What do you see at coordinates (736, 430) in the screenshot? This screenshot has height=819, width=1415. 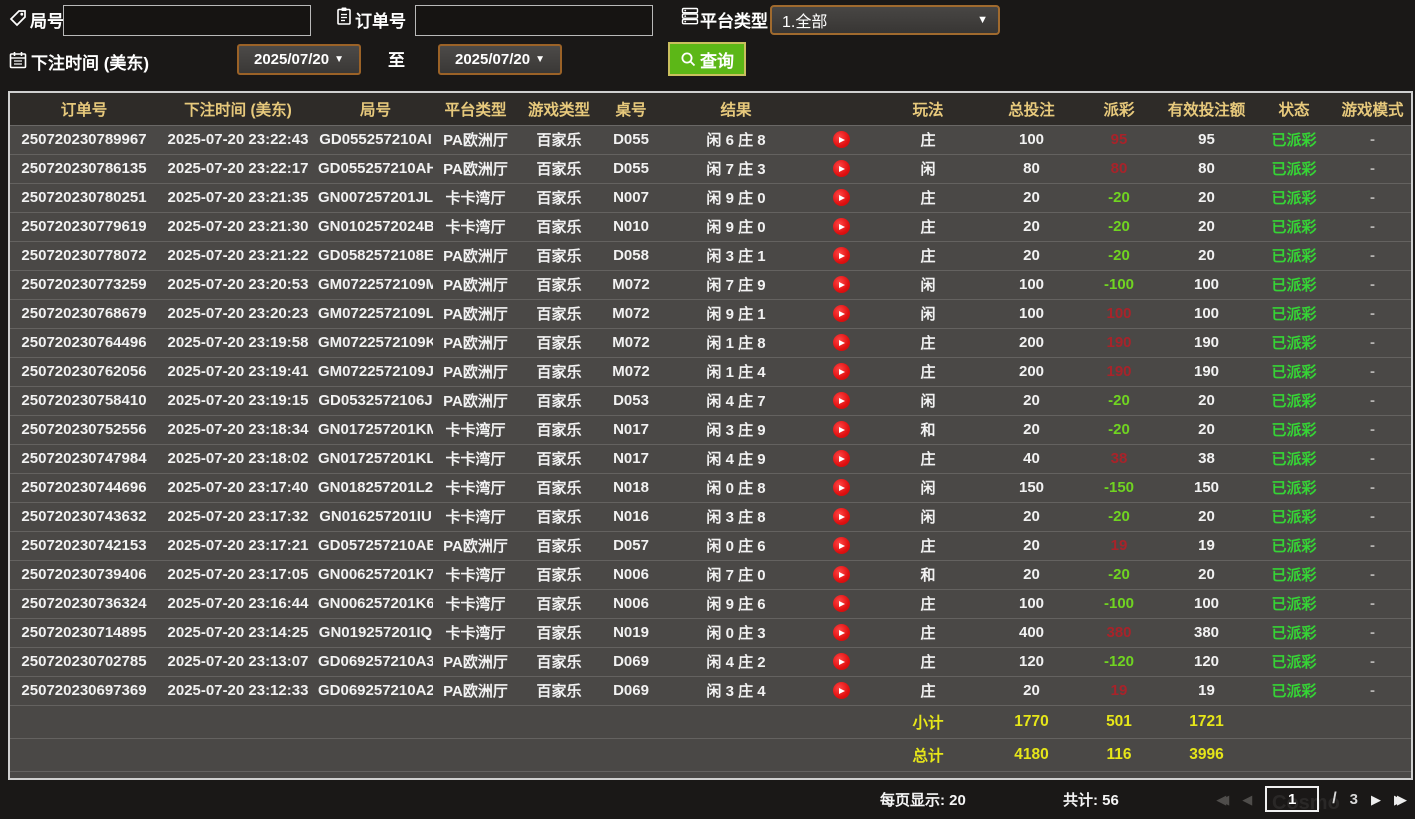 I see `result-cell: 闲 3 庄 9` at bounding box center [736, 430].